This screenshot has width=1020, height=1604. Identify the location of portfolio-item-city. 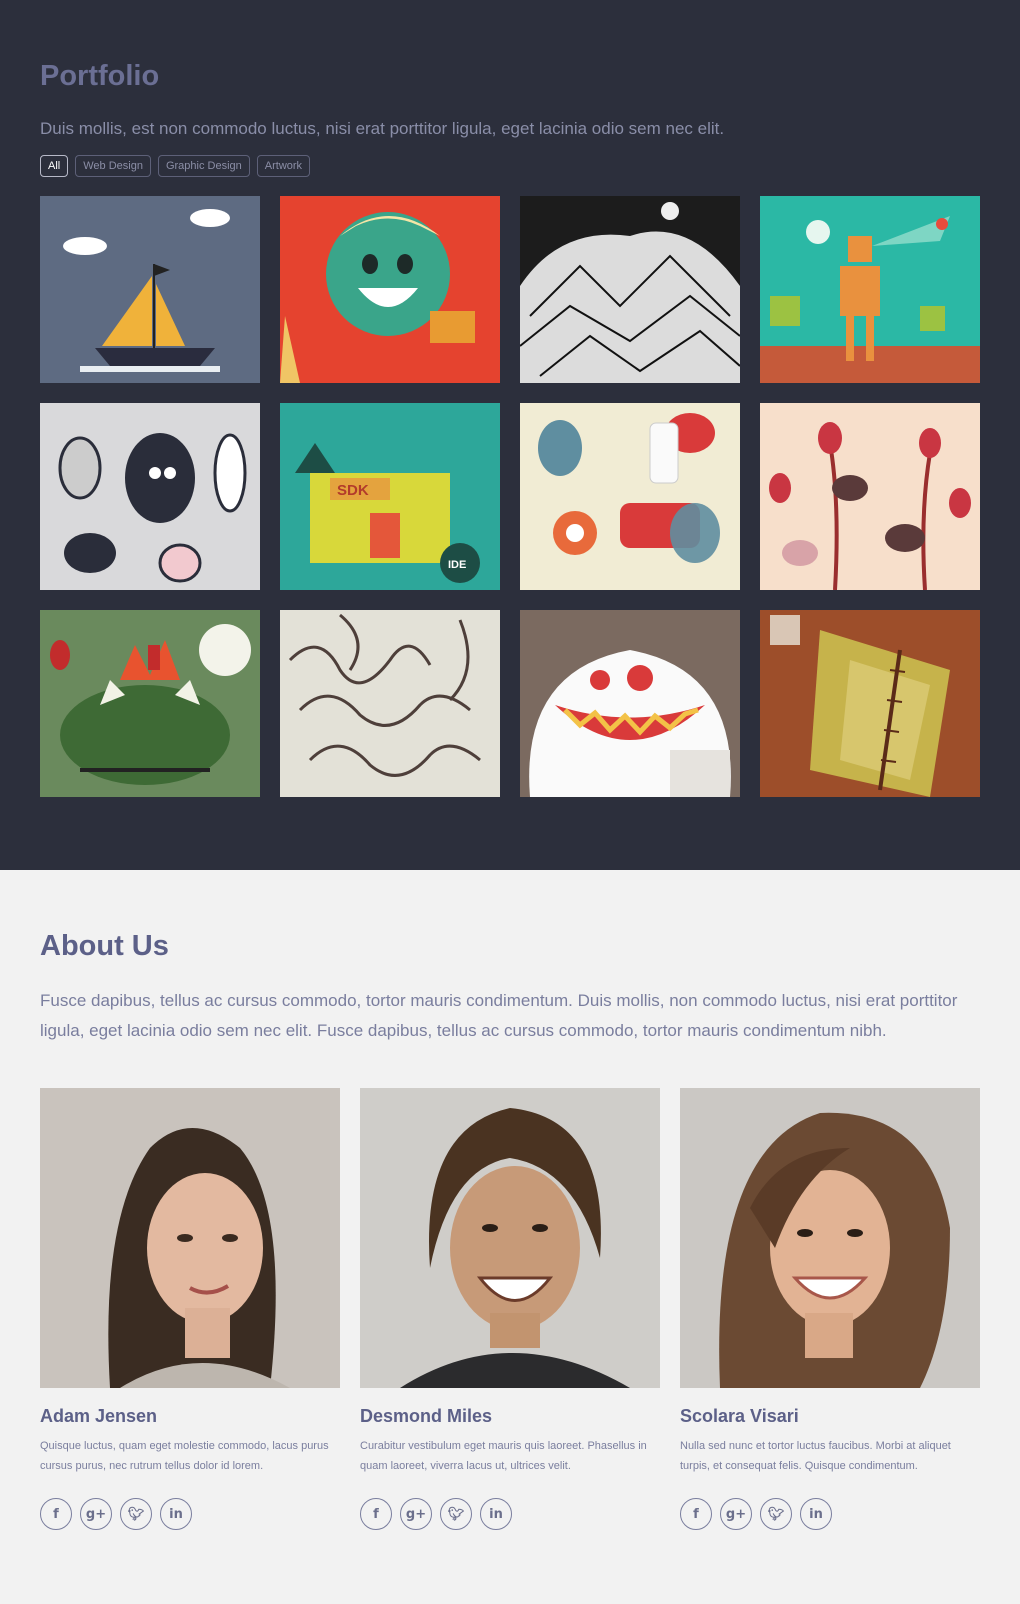
(630, 289).